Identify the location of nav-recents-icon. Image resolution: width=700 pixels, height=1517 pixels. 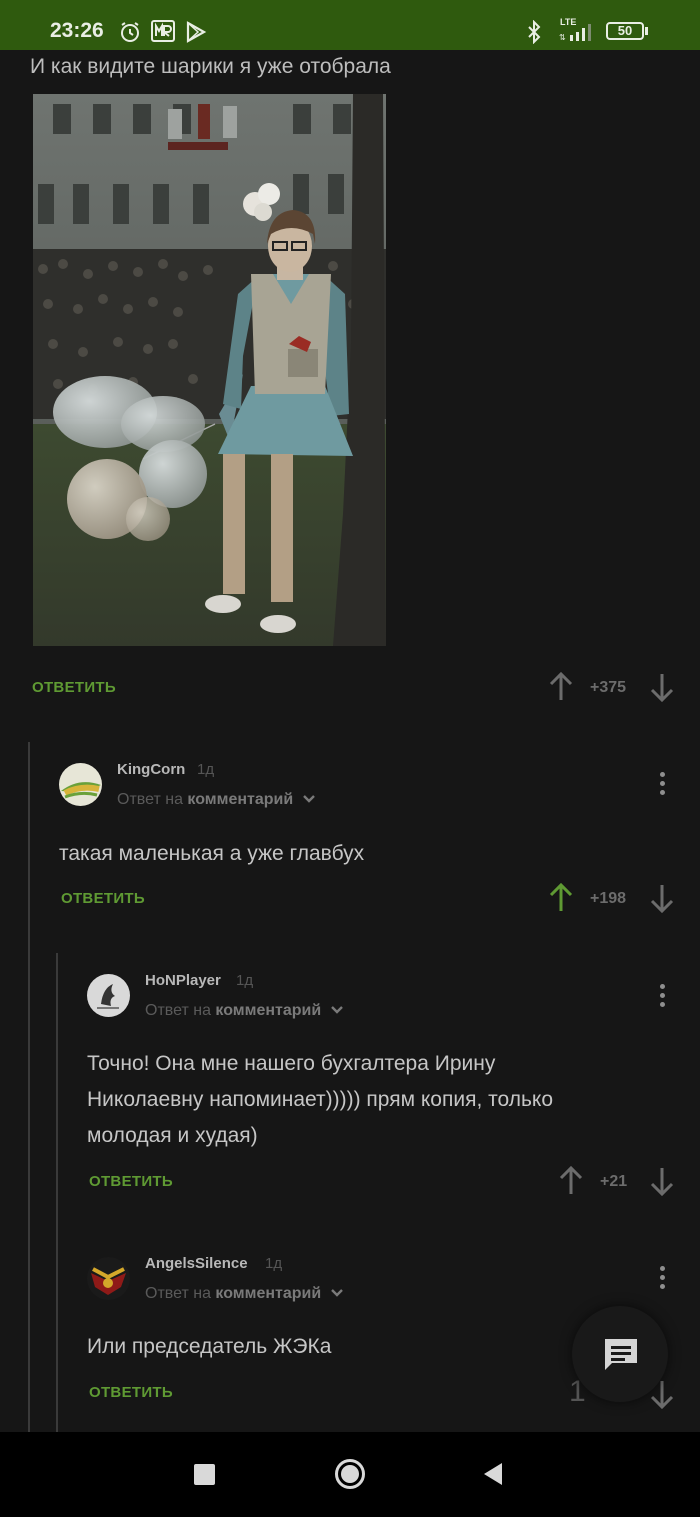
(204, 1474).